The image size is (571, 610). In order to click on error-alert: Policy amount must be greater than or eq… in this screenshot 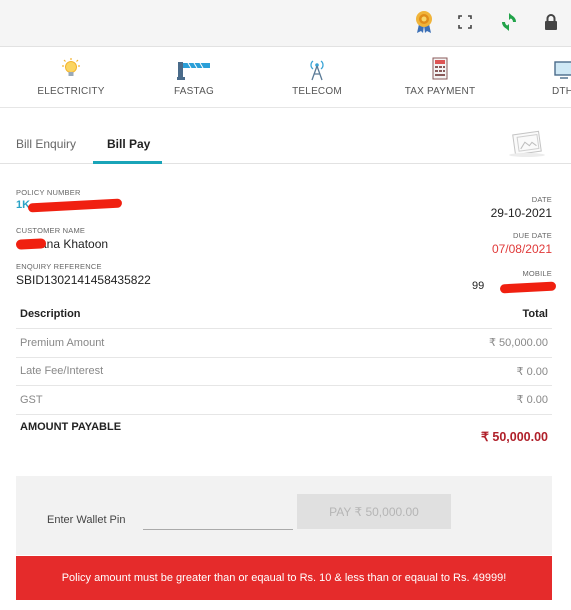, I will do `click(284, 578)`.